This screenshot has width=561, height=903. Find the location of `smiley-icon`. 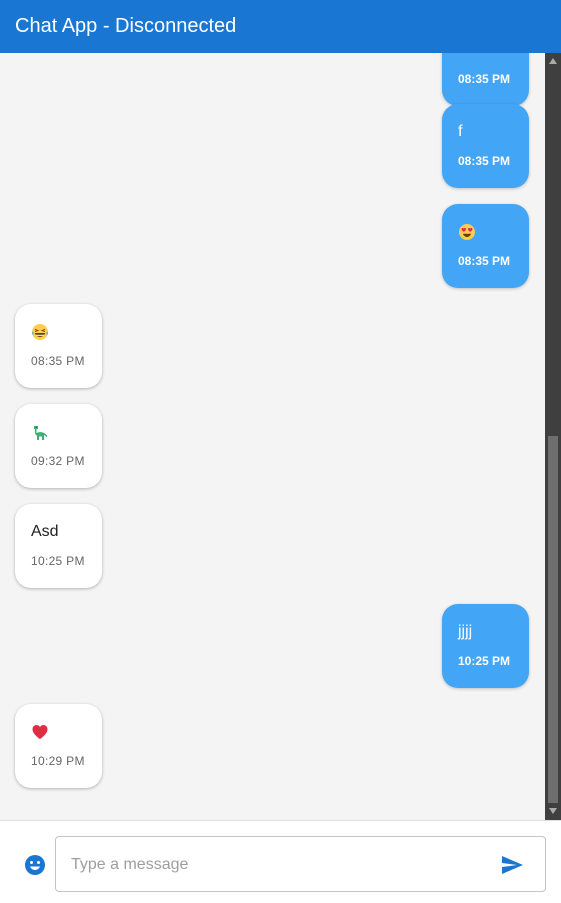

smiley-icon is located at coordinates (35, 865).